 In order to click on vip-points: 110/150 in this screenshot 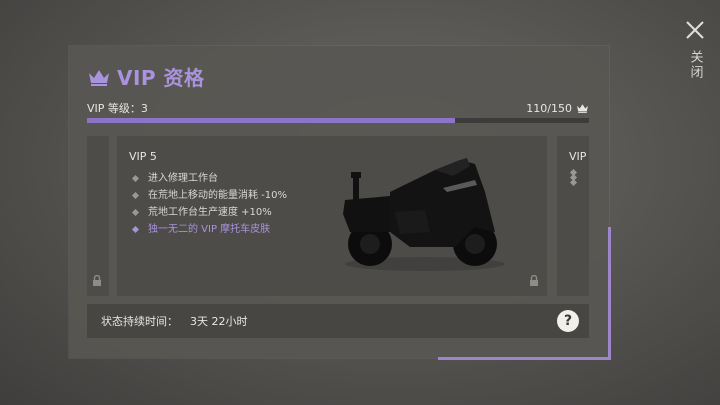, I will do `click(557, 108)`.